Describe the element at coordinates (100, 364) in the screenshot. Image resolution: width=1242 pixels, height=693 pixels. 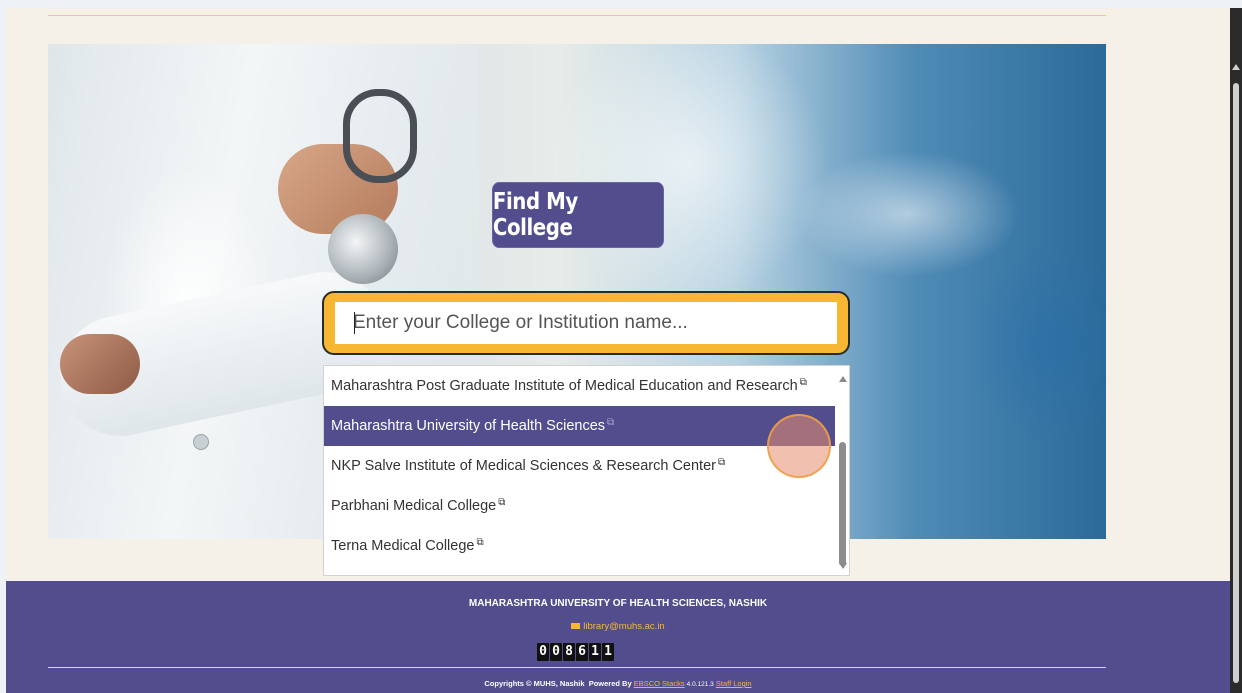
I see `hero-image-hand-left` at that location.